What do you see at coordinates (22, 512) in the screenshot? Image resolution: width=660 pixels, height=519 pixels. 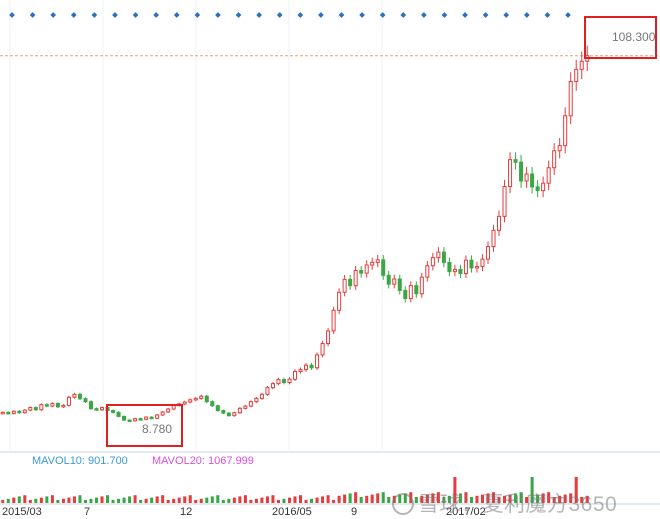 I see `x-tick-label: 2015/03` at bounding box center [22, 512].